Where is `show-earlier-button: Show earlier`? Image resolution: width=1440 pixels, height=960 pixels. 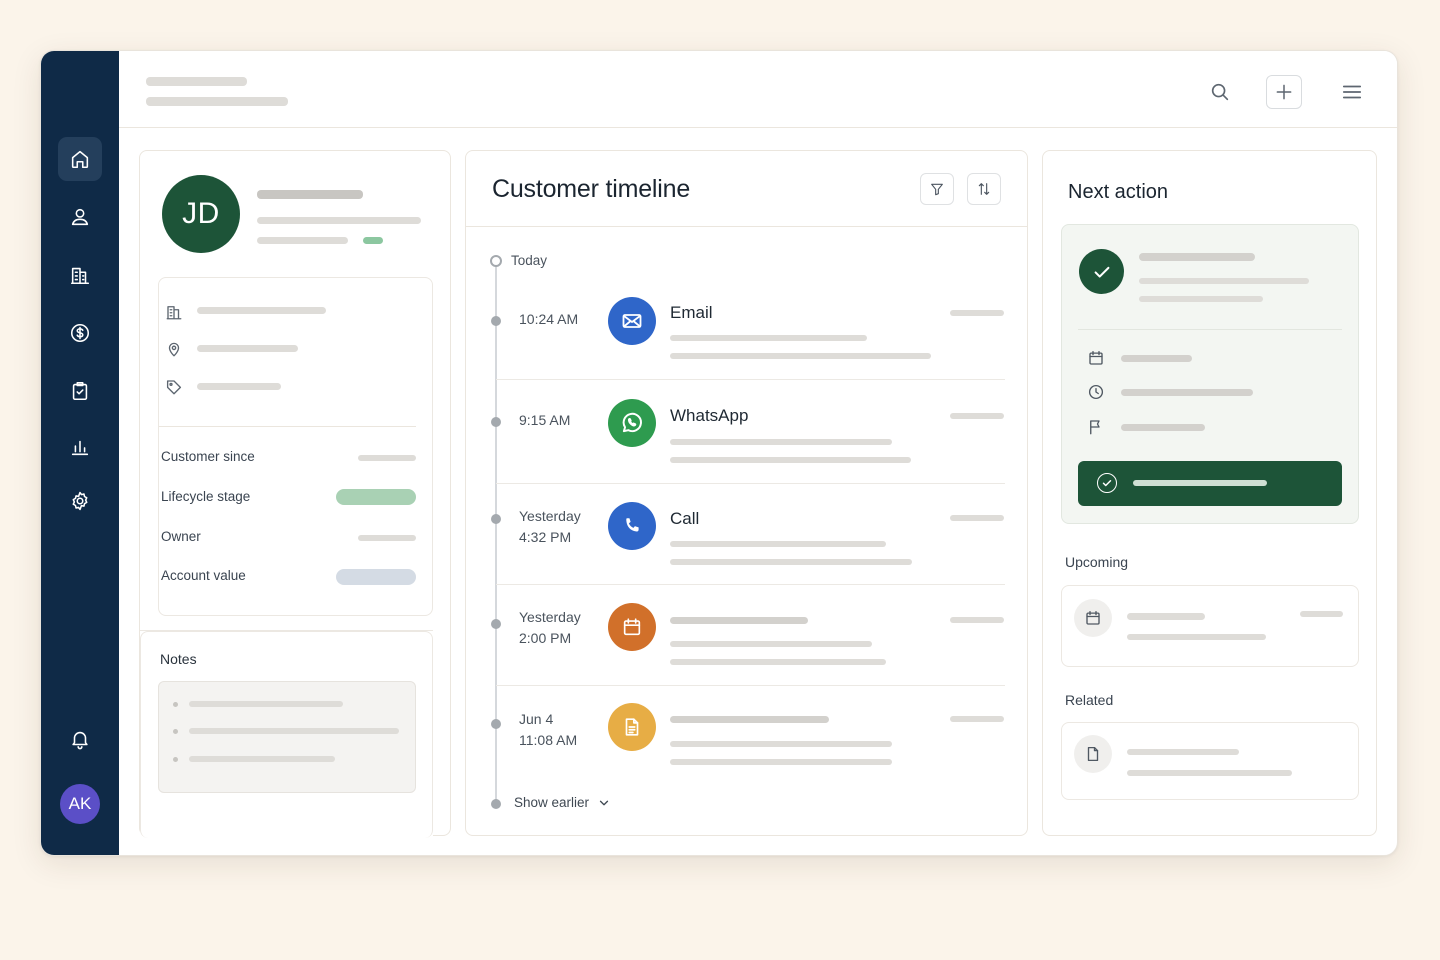 show-earlier-button: Show earlier is located at coordinates (562, 802).